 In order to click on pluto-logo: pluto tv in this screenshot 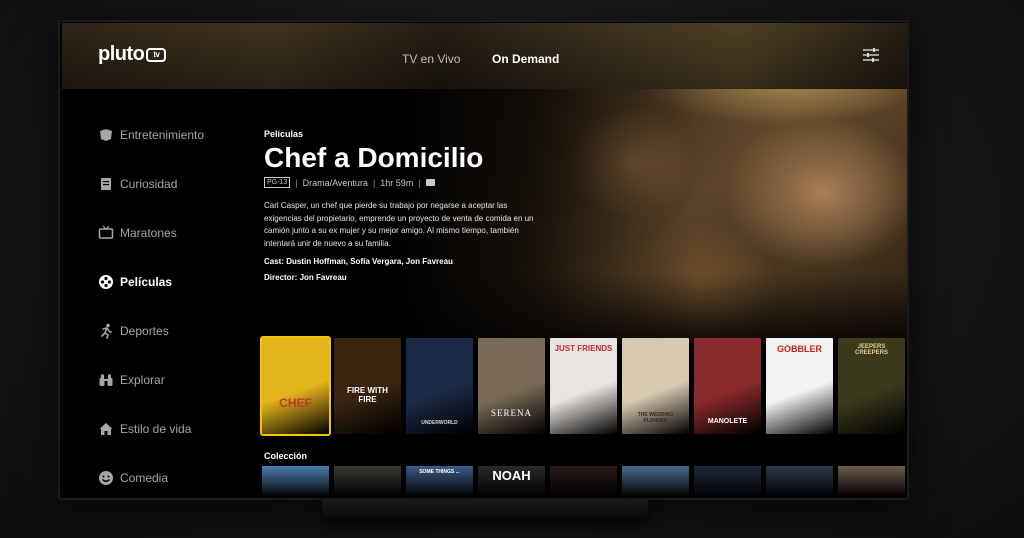, I will do `click(132, 54)`.